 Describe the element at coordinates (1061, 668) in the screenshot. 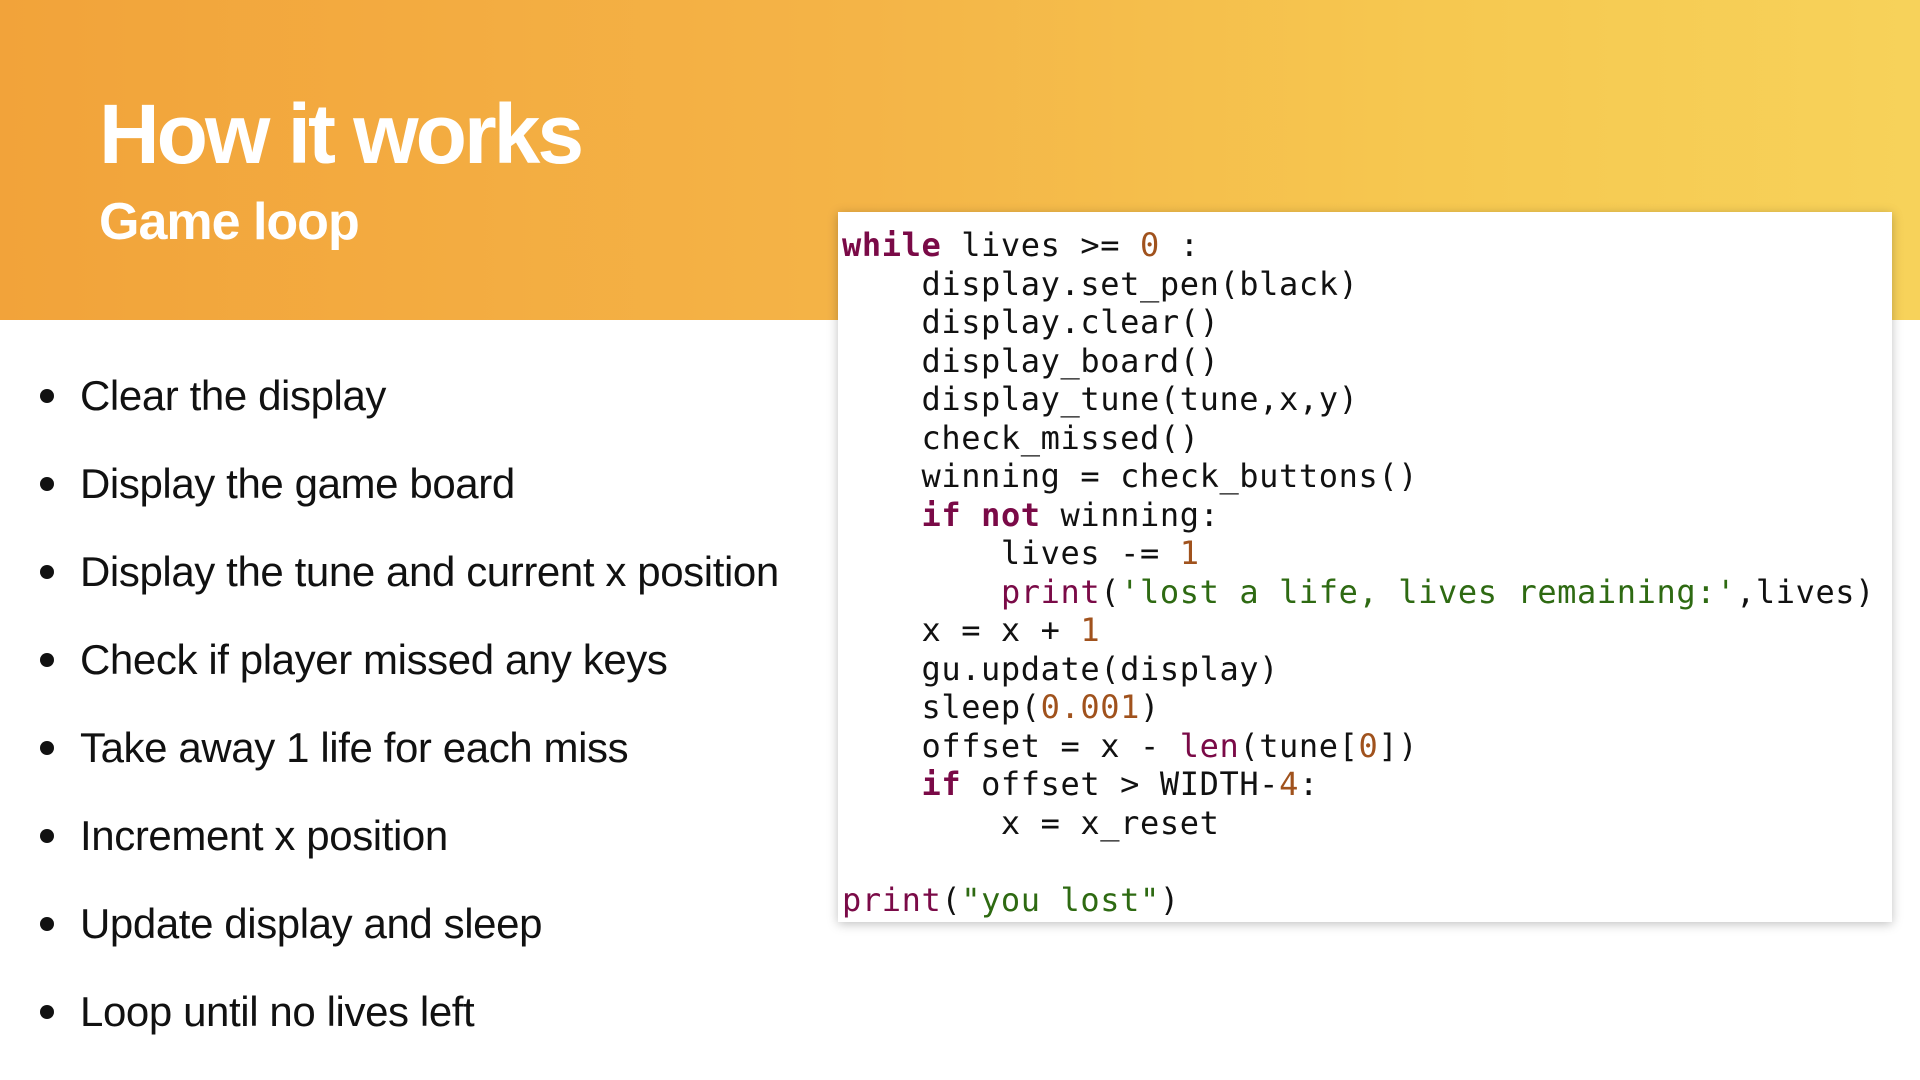

I see `code-token: gu.update(display)` at that location.